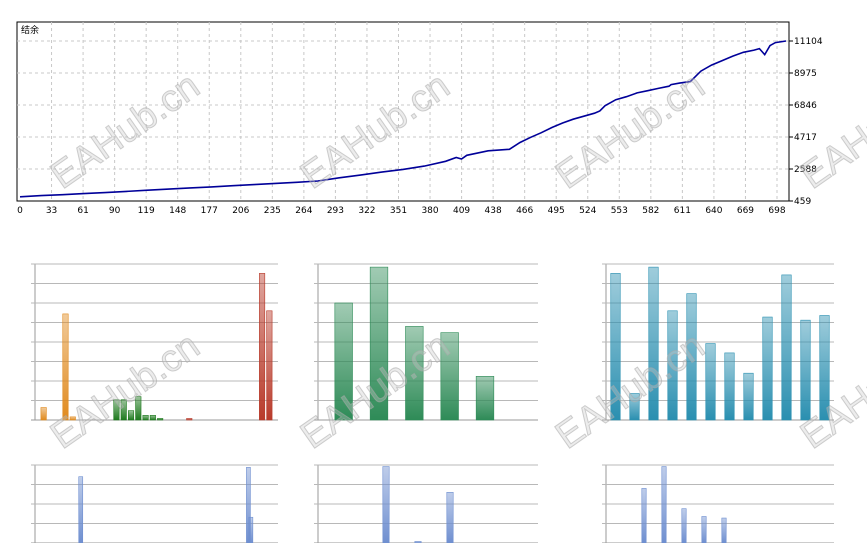 The image size is (867, 547). Describe the element at coordinates (587, 211) in the screenshot. I see `x-tick-label: 524` at that location.